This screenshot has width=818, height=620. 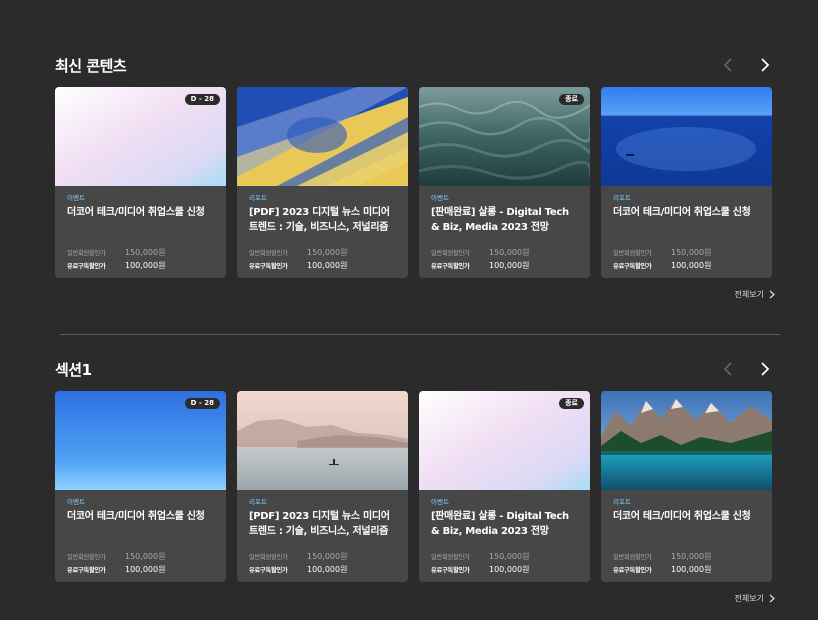 What do you see at coordinates (686, 136) in the screenshot?
I see `thumbnail-blue-sea` at bounding box center [686, 136].